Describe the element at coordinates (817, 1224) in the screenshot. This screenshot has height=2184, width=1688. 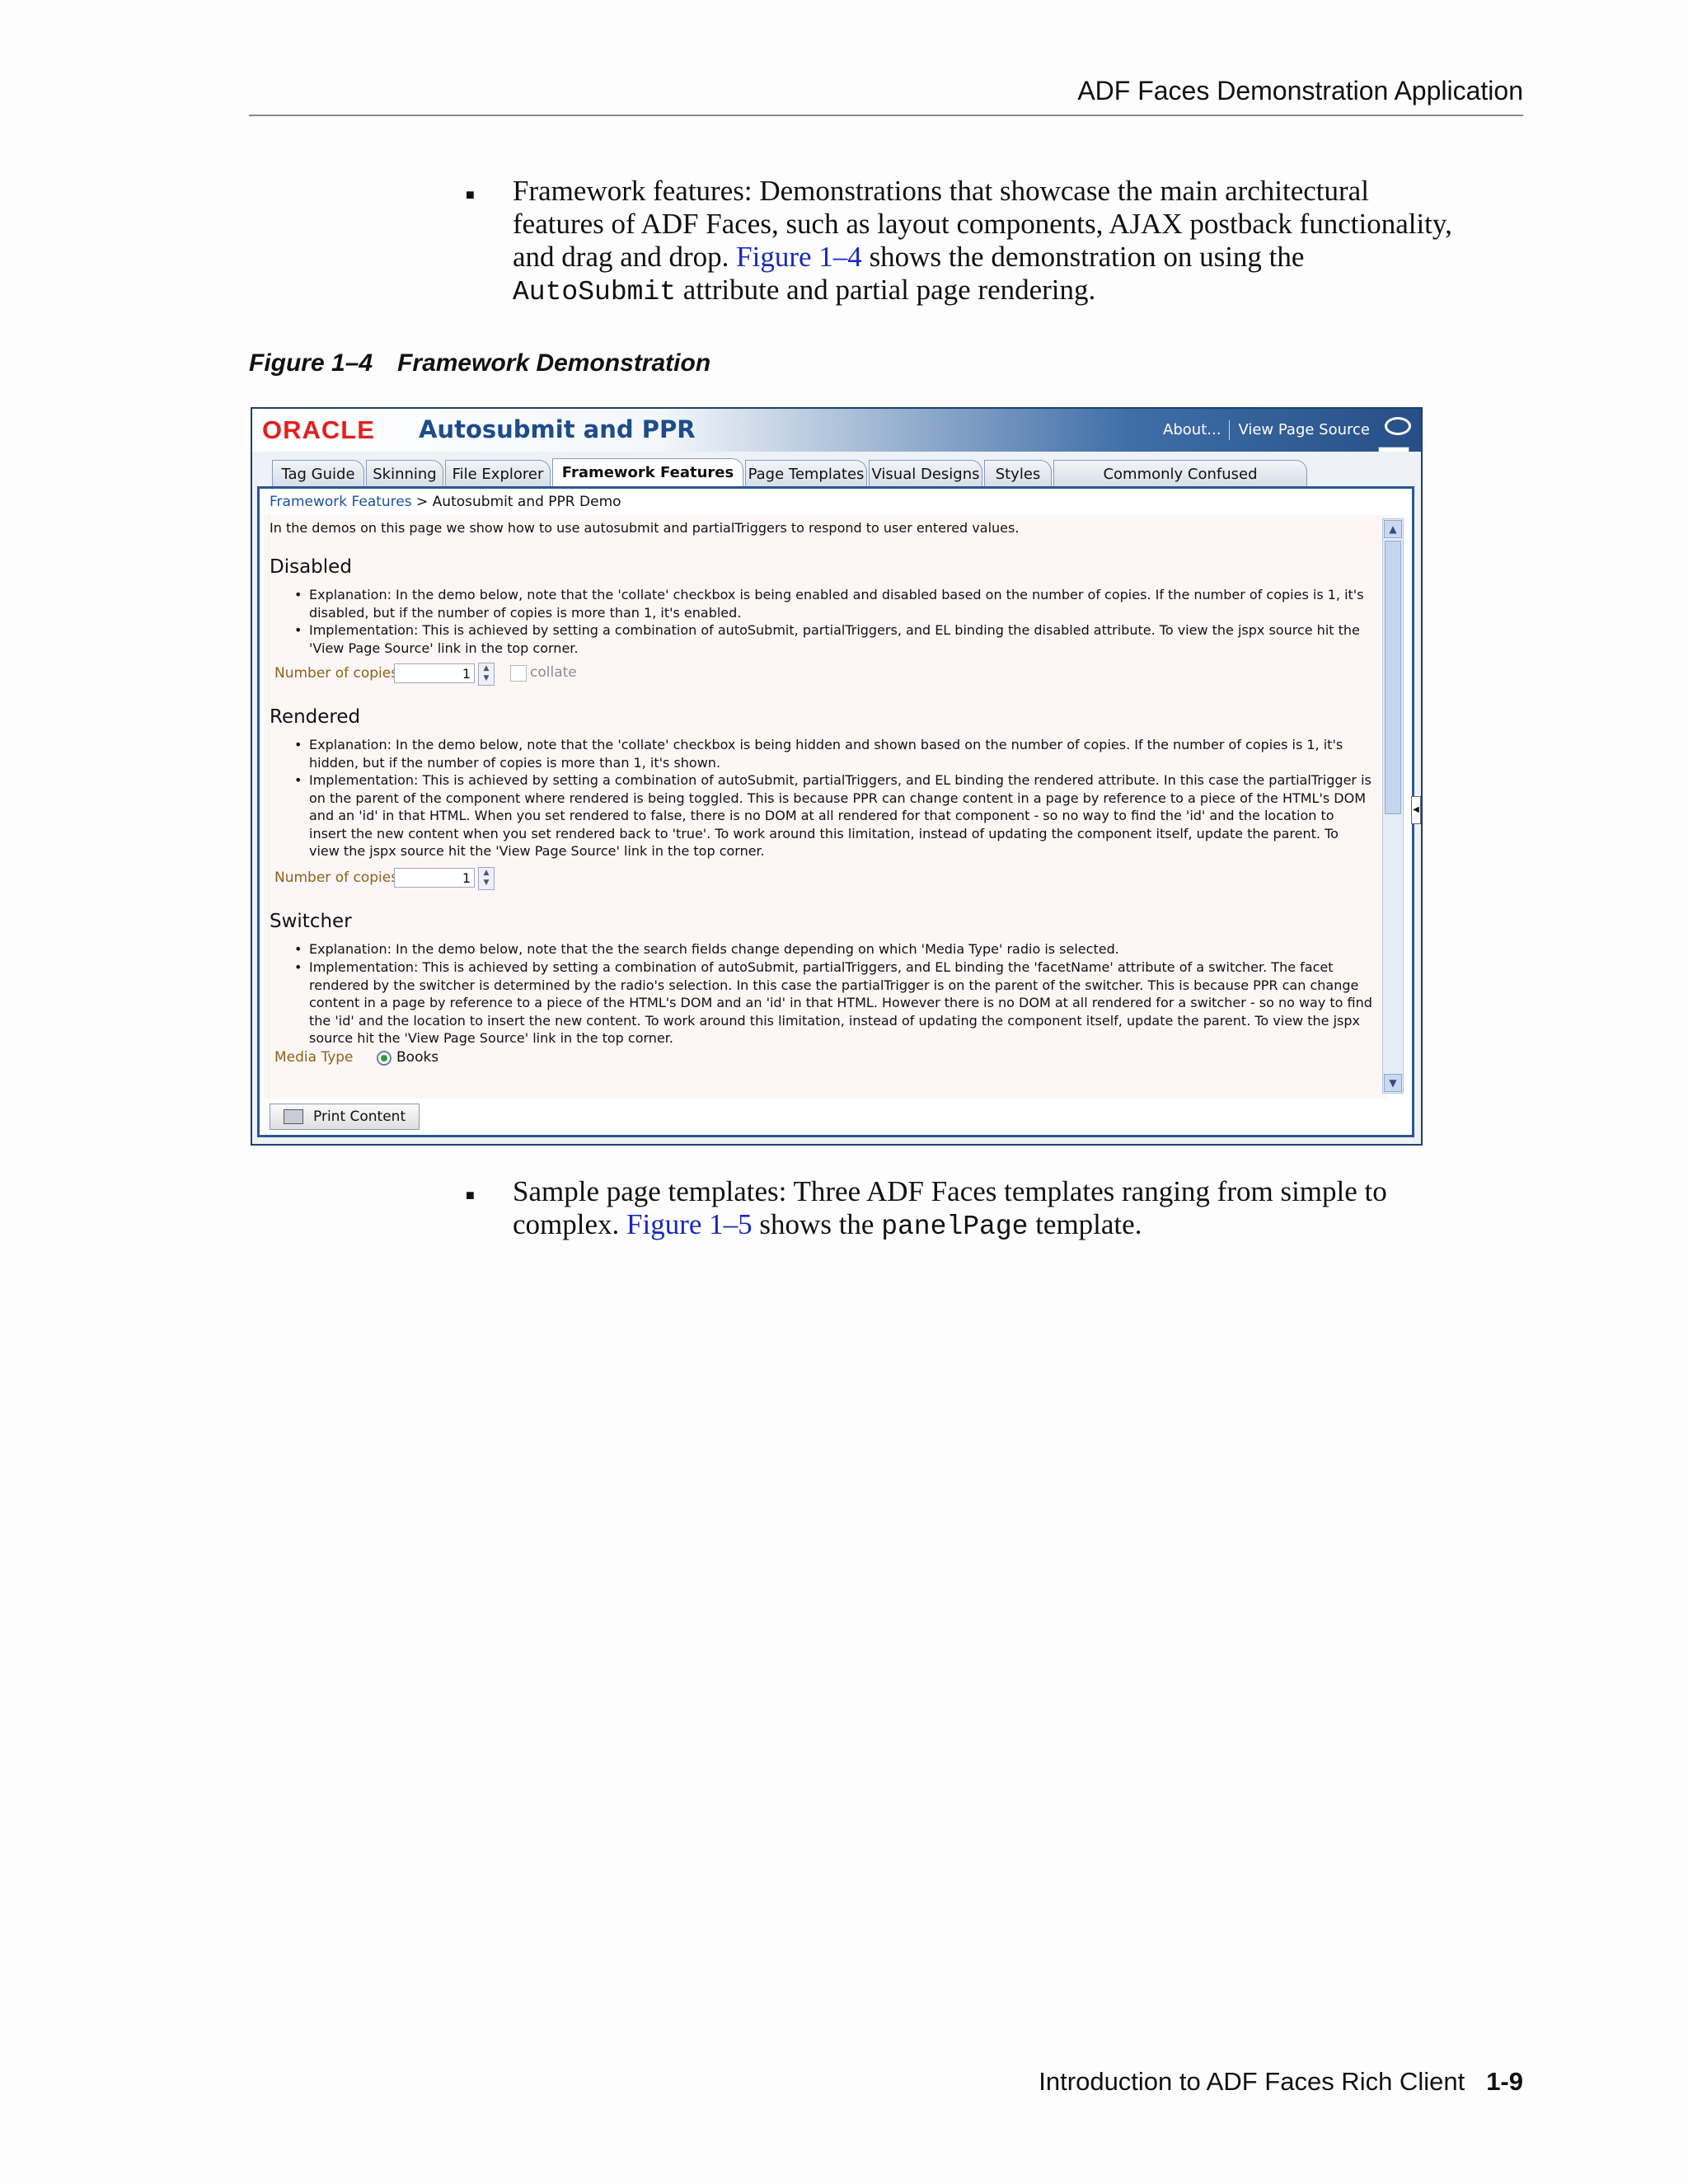
I see `para-text: shows the` at that location.